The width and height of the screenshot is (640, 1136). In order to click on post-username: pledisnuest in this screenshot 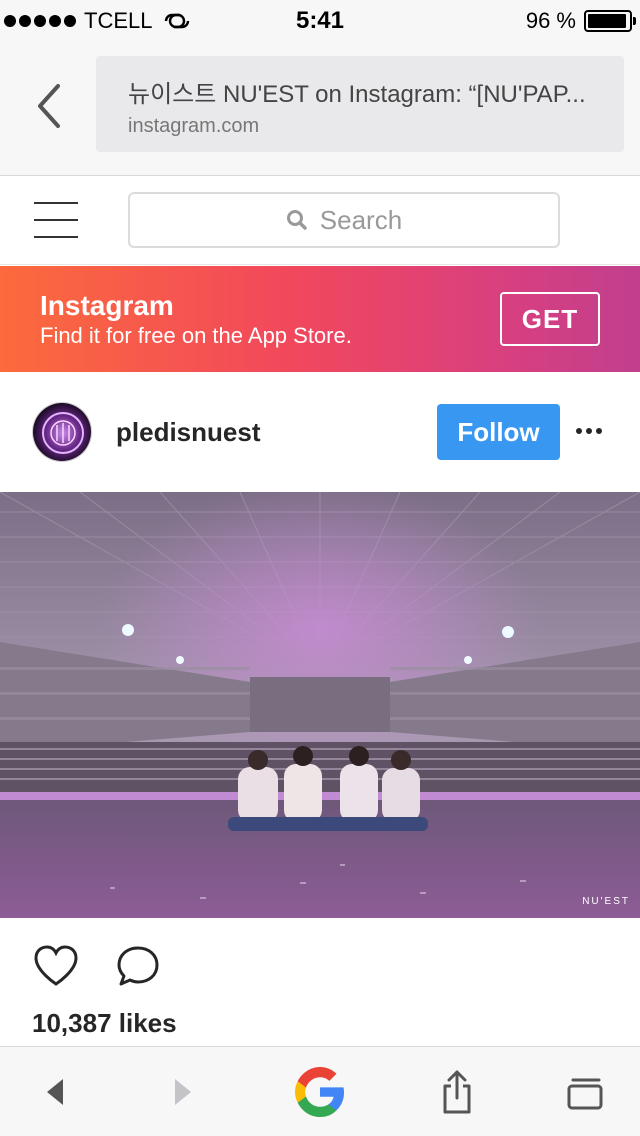, I will do `click(188, 432)`.